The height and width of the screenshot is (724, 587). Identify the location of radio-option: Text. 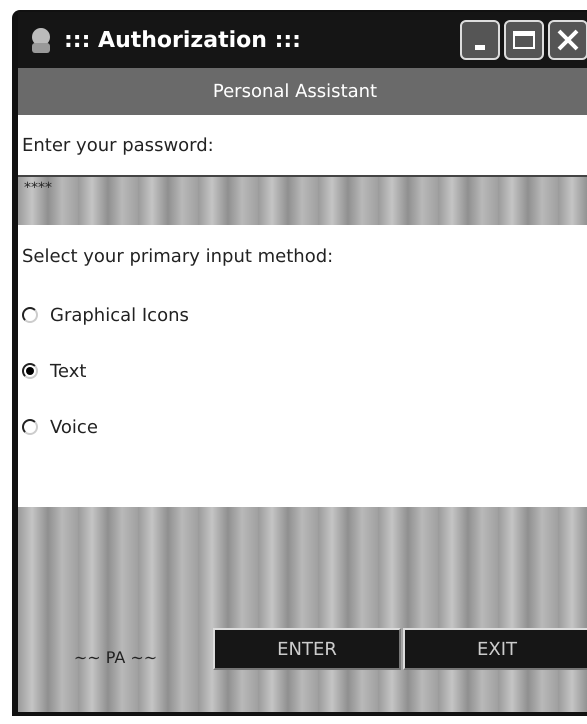
(54, 371).